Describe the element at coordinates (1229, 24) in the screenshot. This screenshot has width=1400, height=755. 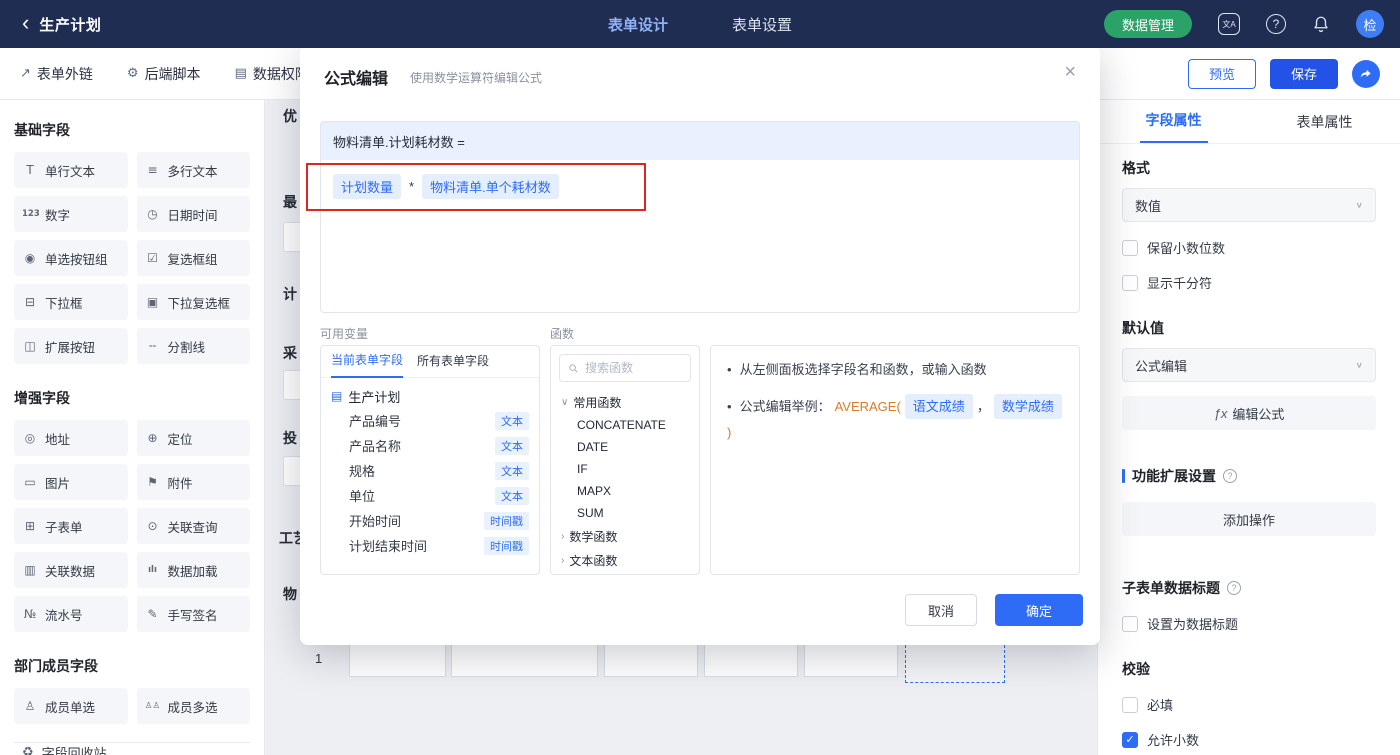
I see `translate-icon: 文A` at that location.